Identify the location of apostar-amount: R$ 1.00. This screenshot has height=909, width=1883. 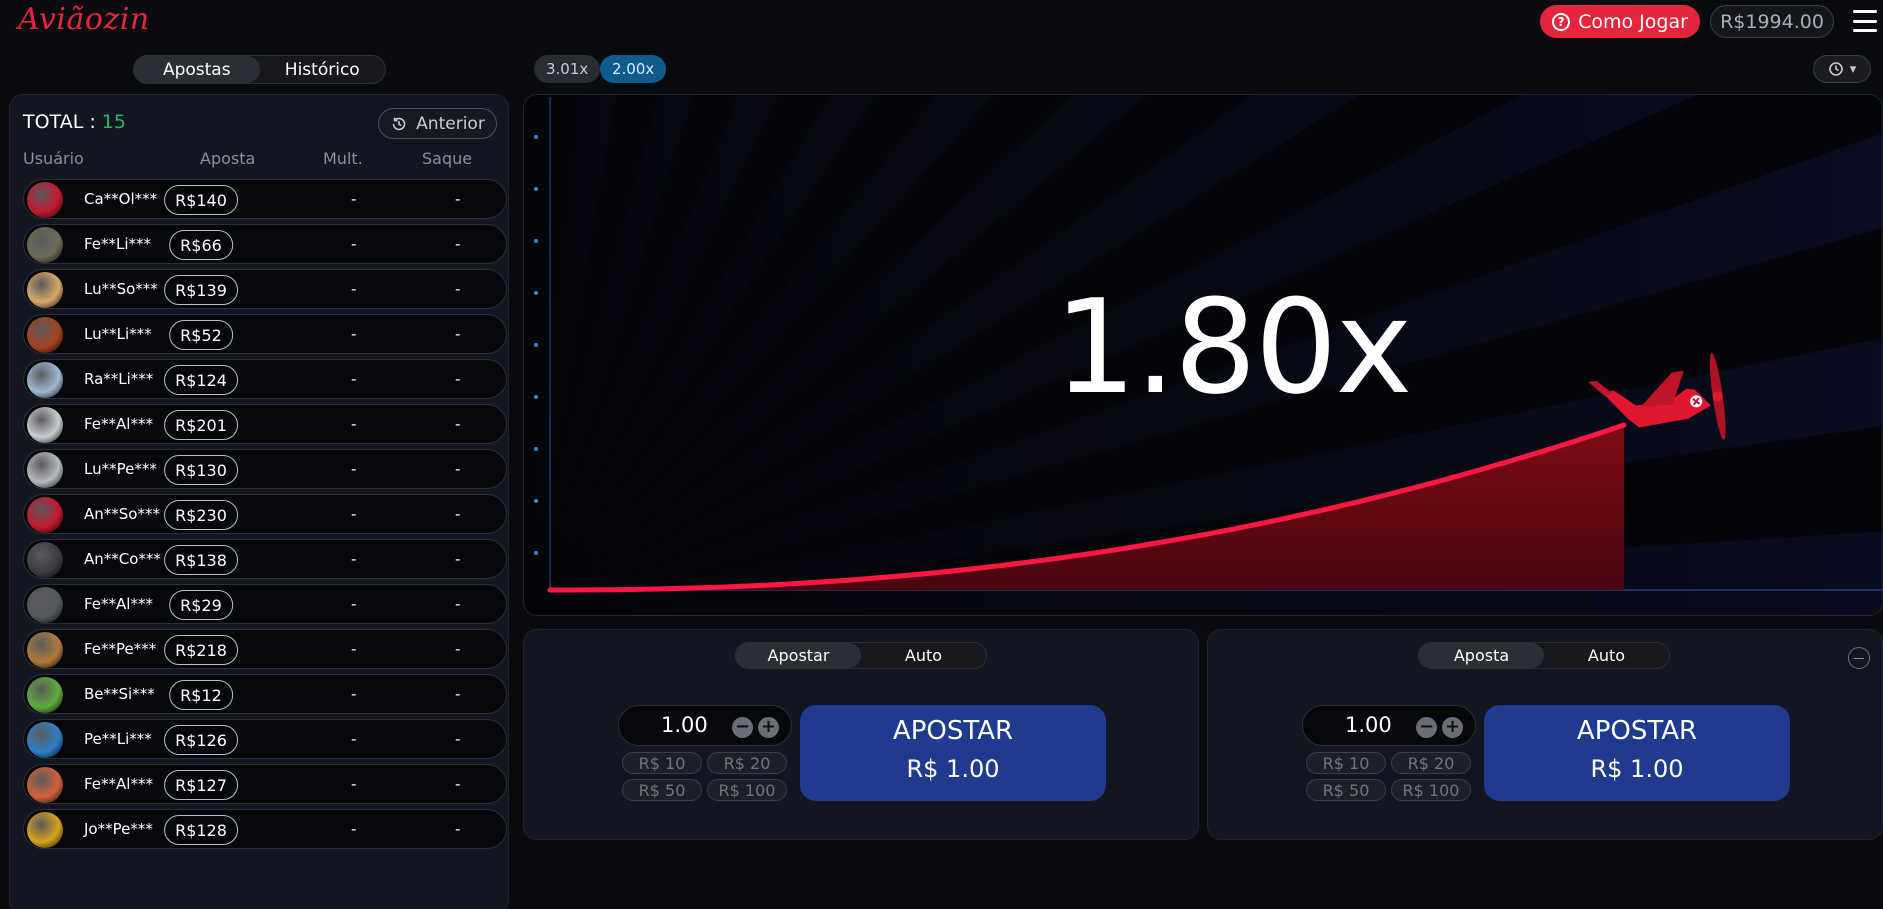
(1637, 769).